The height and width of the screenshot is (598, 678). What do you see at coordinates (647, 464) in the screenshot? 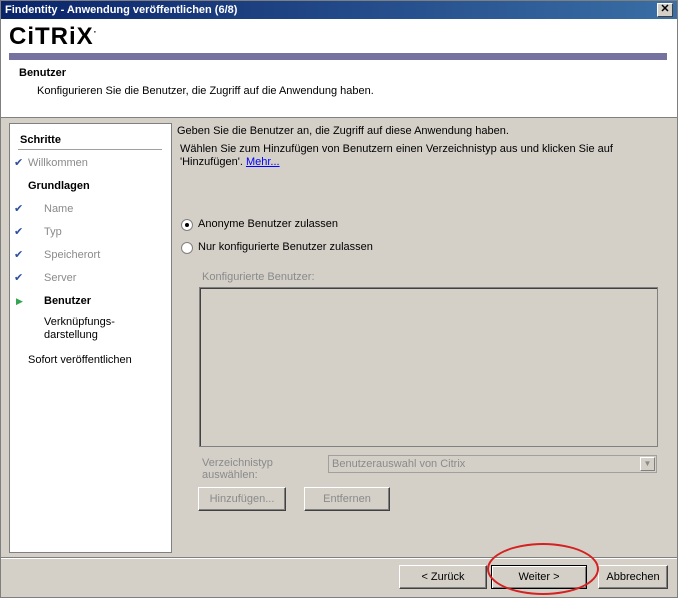
I see `chevron-down-icon: ▼` at bounding box center [647, 464].